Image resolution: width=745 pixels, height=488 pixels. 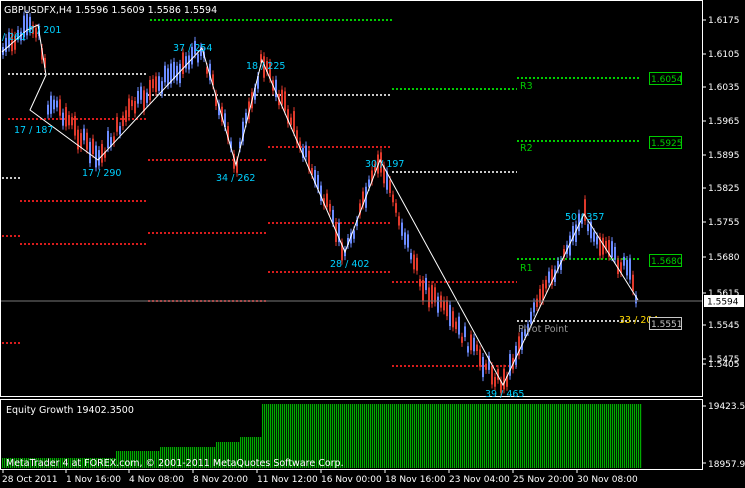 What do you see at coordinates (349, 264) in the screenshot?
I see `zigzag-label: 28 / 402` at bounding box center [349, 264].